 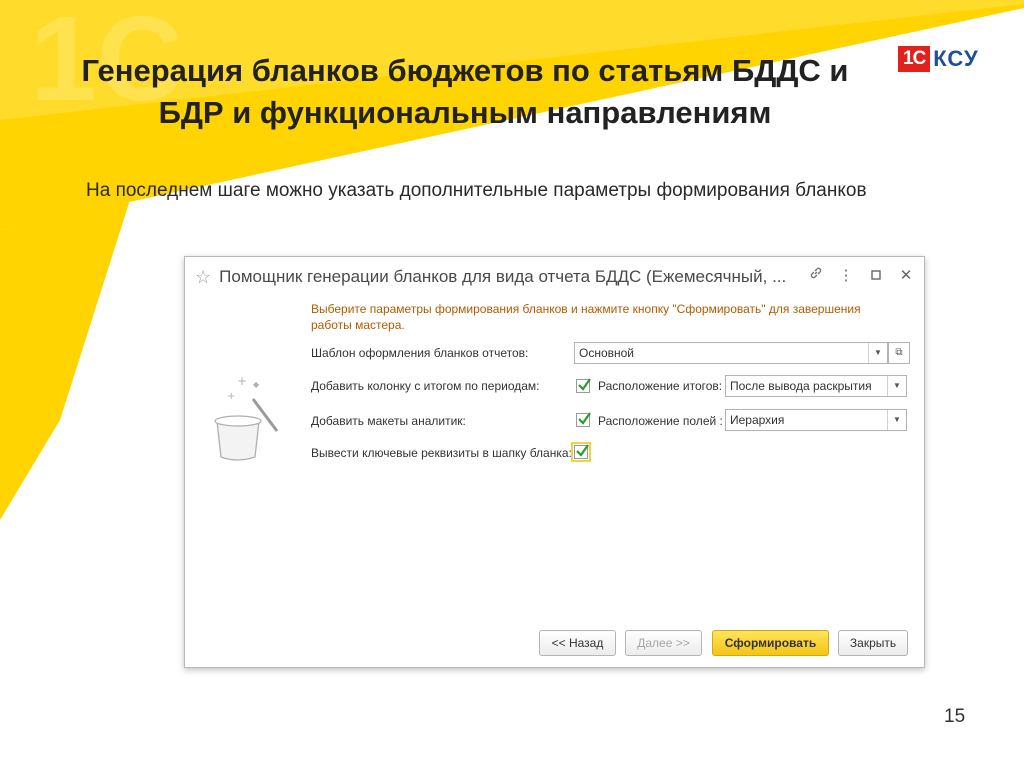 What do you see at coordinates (899, 353) in the screenshot?
I see `open-form-icon: ⧉` at bounding box center [899, 353].